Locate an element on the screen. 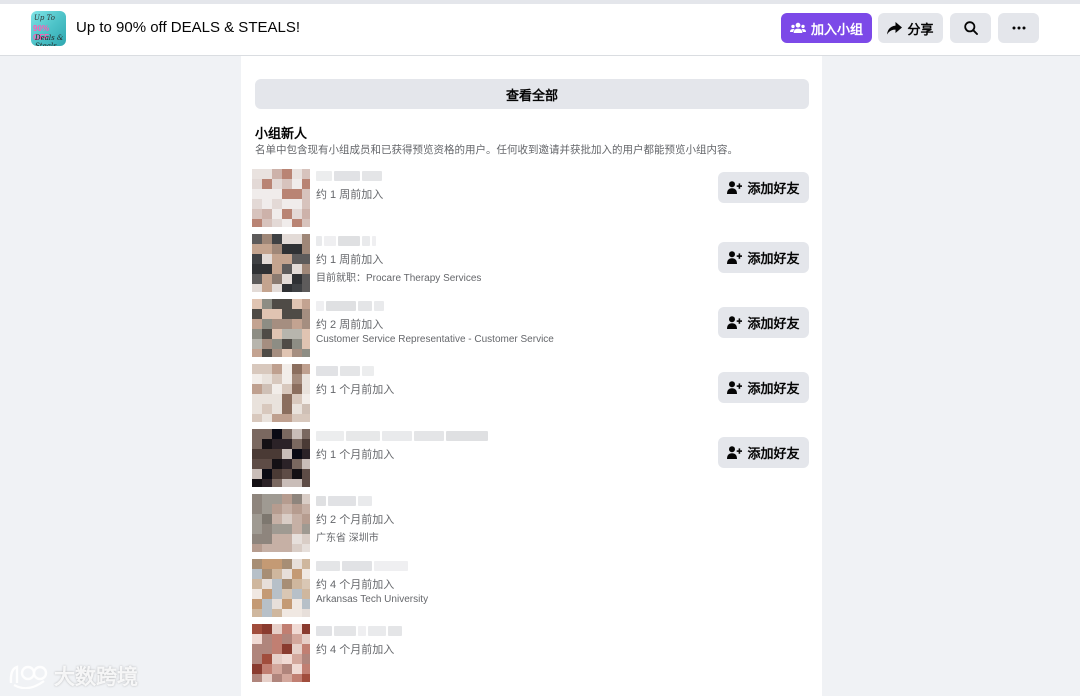 The width and height of the screenshot is (1080, 696). join-group-label: 加入小组 is located at coordinates (836, 29).